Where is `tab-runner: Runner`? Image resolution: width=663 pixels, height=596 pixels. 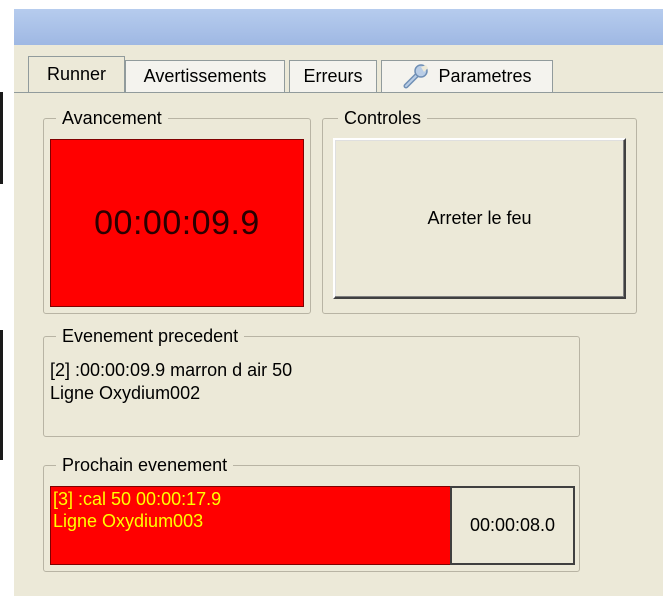 tab-runner: Runner is located at coordinates (76, 74).